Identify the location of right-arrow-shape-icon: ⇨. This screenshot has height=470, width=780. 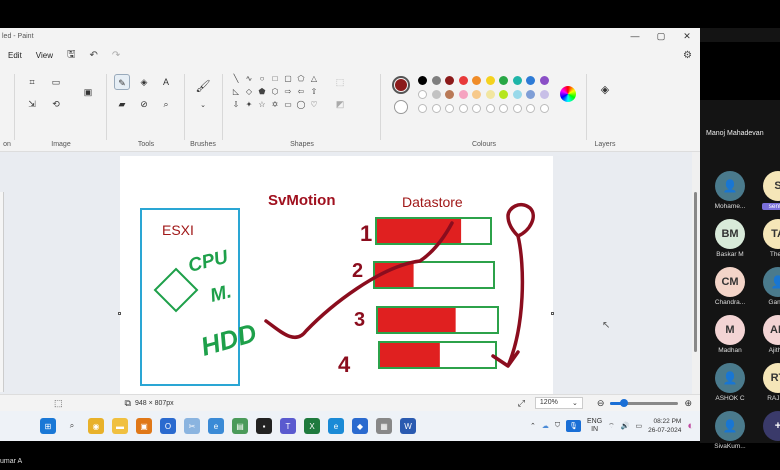
(288, 91).